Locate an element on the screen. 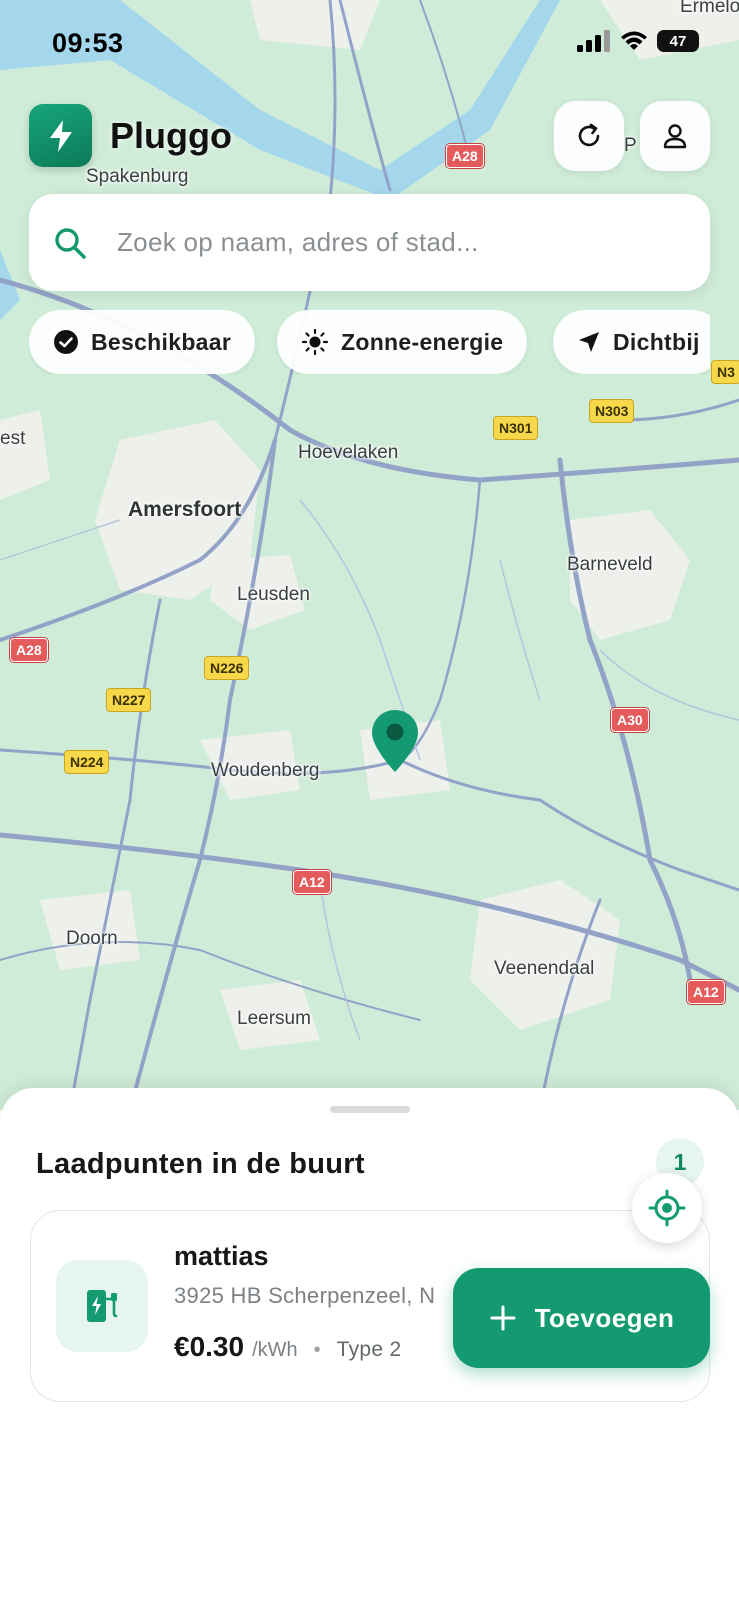  filter-chip-label: Beschikbaar is located at coordinates (161, 341).